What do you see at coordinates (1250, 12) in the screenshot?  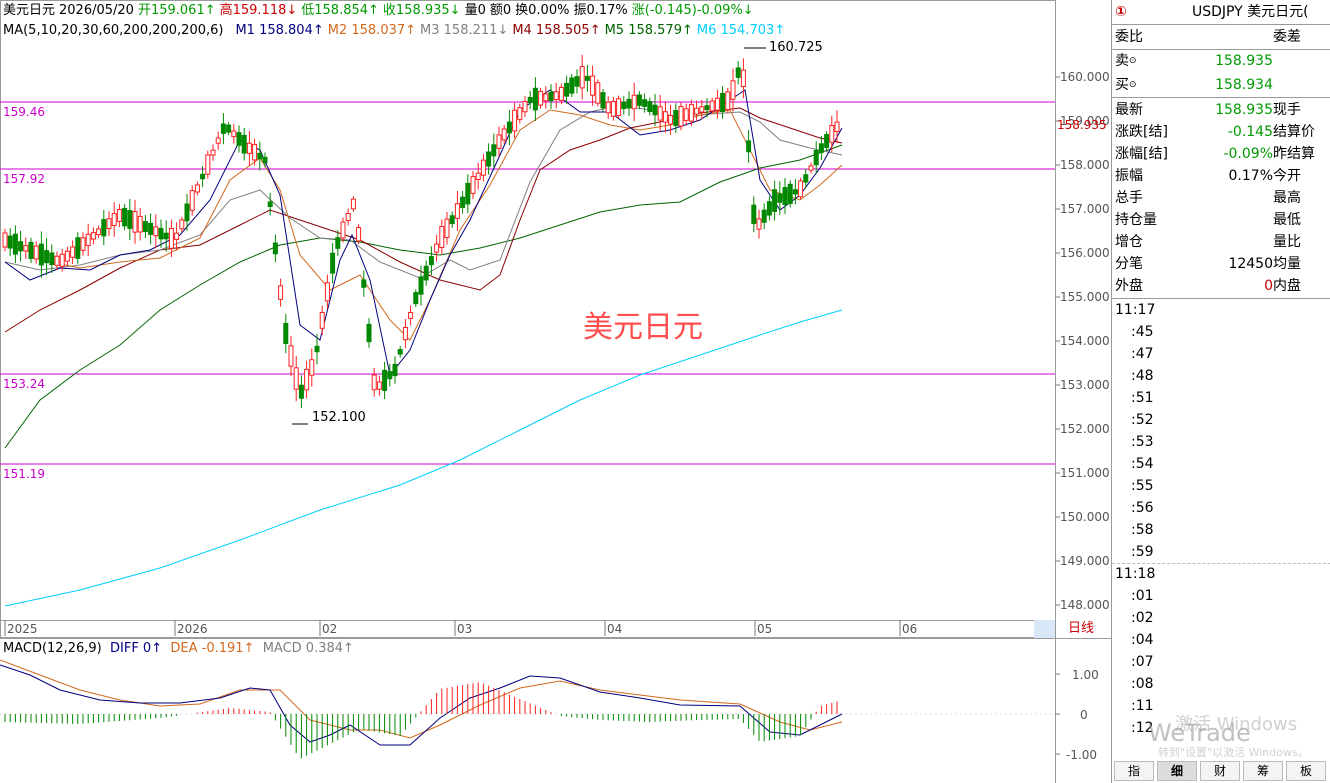 I see `panel-title: USDJPY 美元日元(` at bounding box center [1250, 12].